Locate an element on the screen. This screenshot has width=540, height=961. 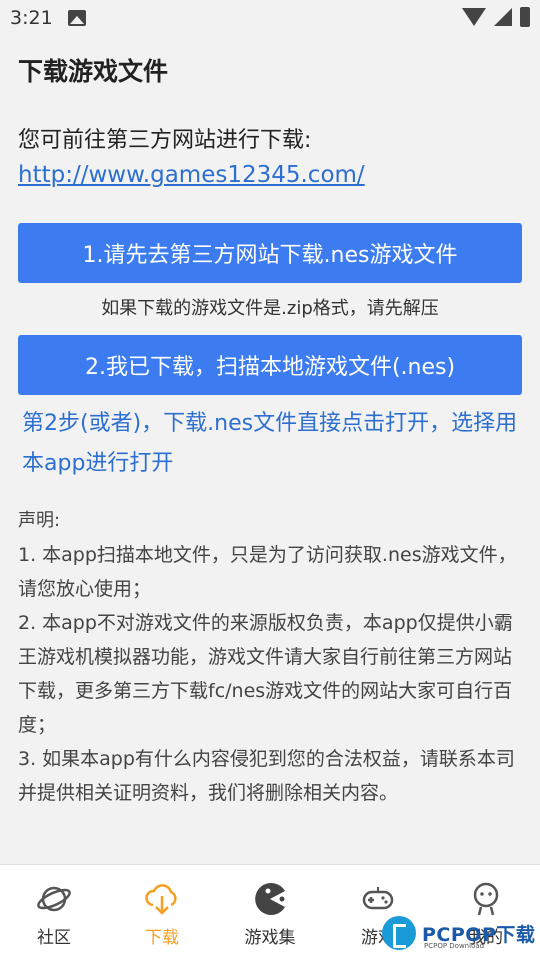
cloud-download-icon is located at coordinates (161, 899).